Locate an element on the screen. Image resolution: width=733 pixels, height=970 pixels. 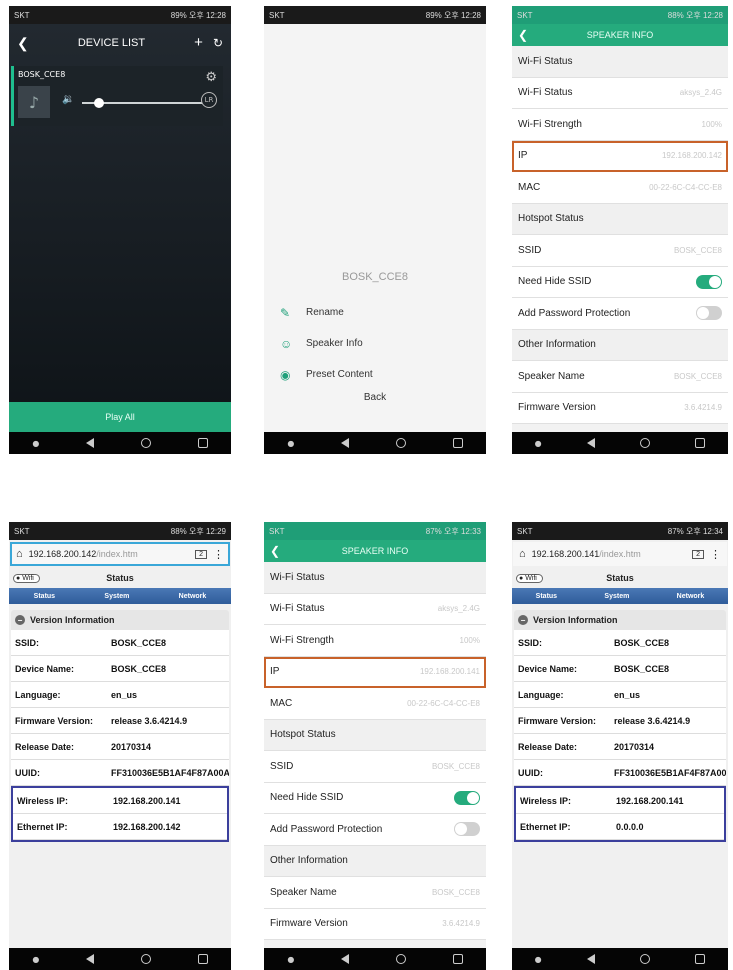
table-row: UUID: FF310036E5B1AF4F87A00A is located at coordinates (120, 773).